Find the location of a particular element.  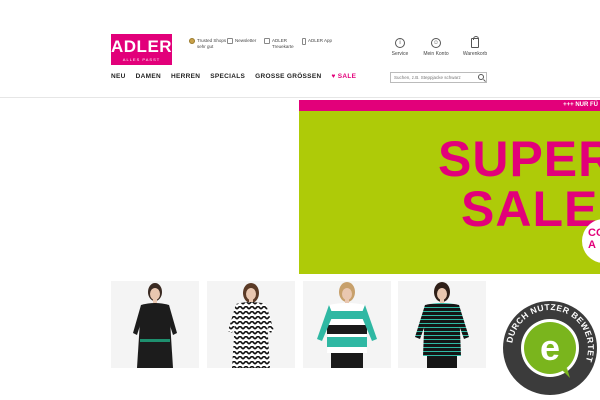

usp-line: ADLER App is located at coordinates (320, 40).